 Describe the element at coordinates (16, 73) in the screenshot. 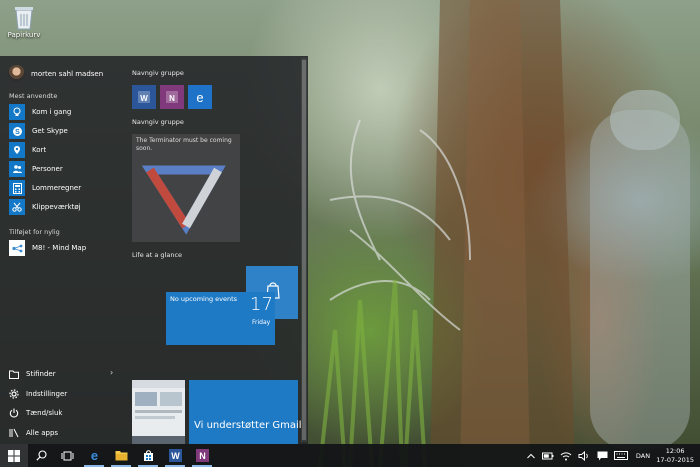

I see `avatar` at that location.